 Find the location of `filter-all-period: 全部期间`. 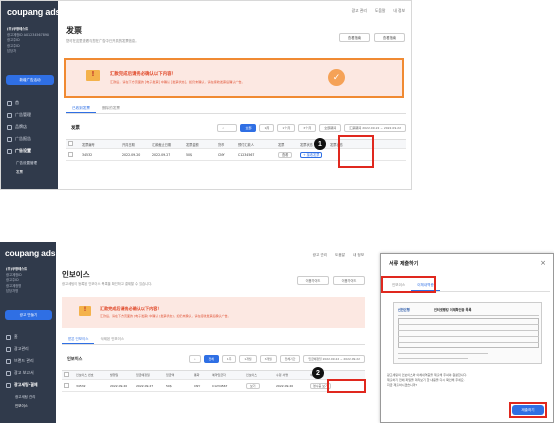

filter-all-period: 全部期间 is located at coordinates (330, 128).